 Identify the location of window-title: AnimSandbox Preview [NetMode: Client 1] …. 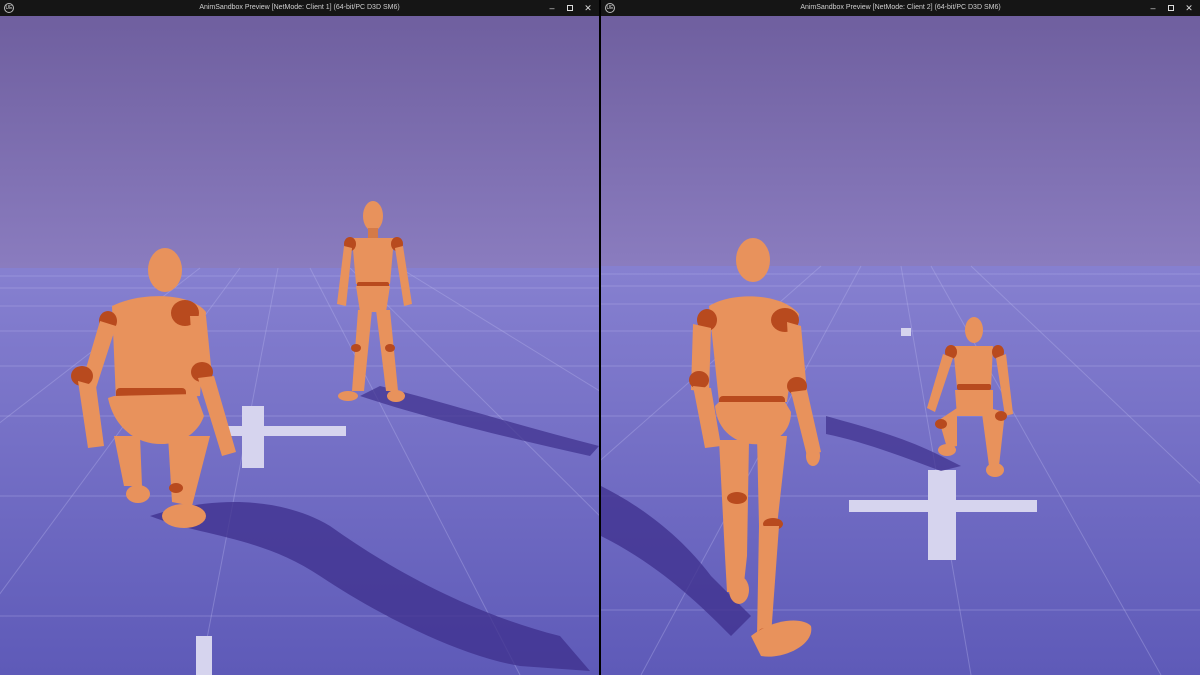
(299, 7).